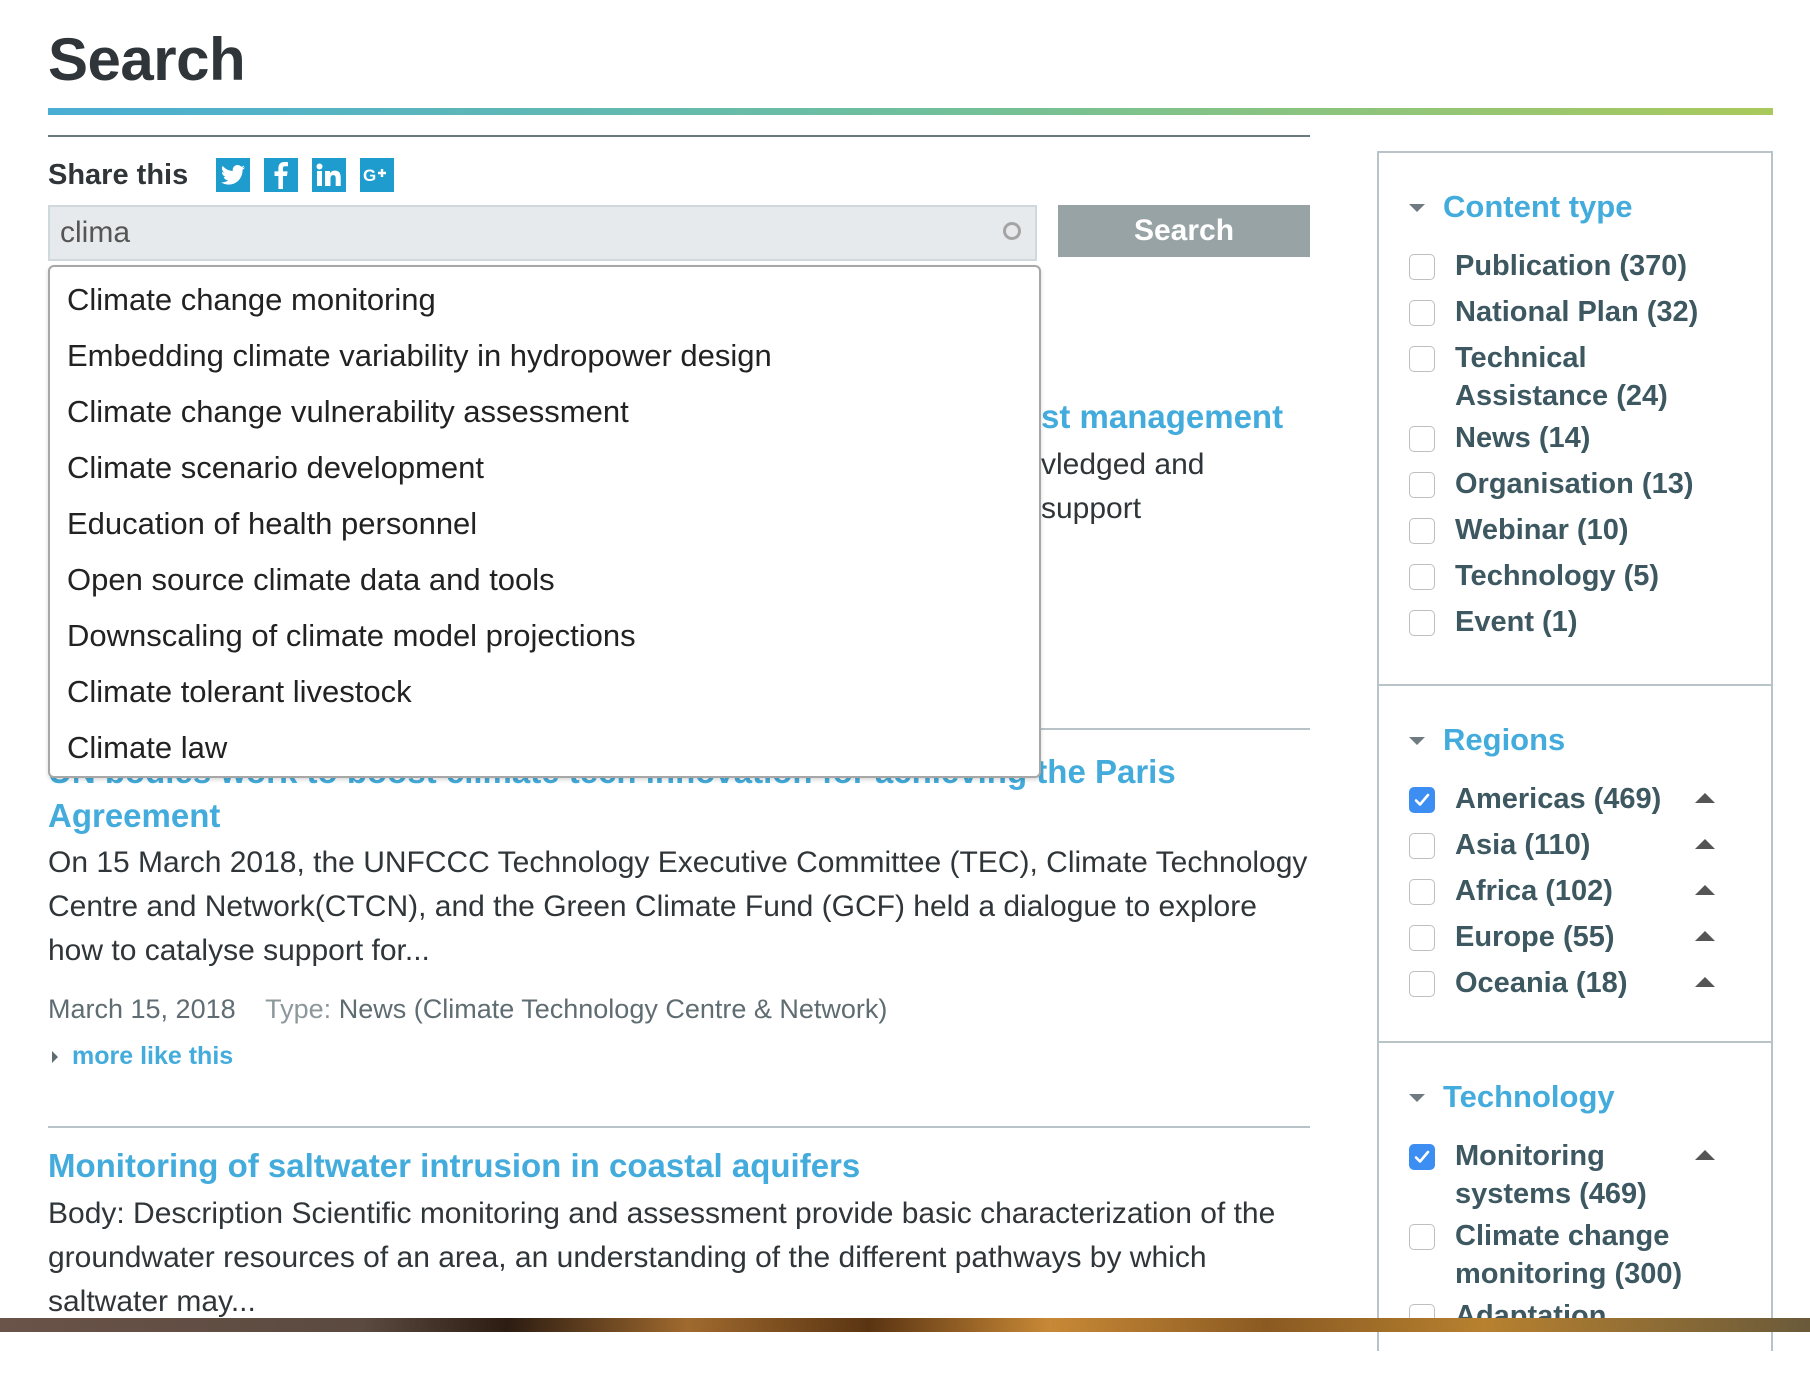 This screenshot has height=1373, width=1810. Describe the element at coordinates (1516, 622) in the screenshot. I see `facet-option-label: Event (1)` at that location.